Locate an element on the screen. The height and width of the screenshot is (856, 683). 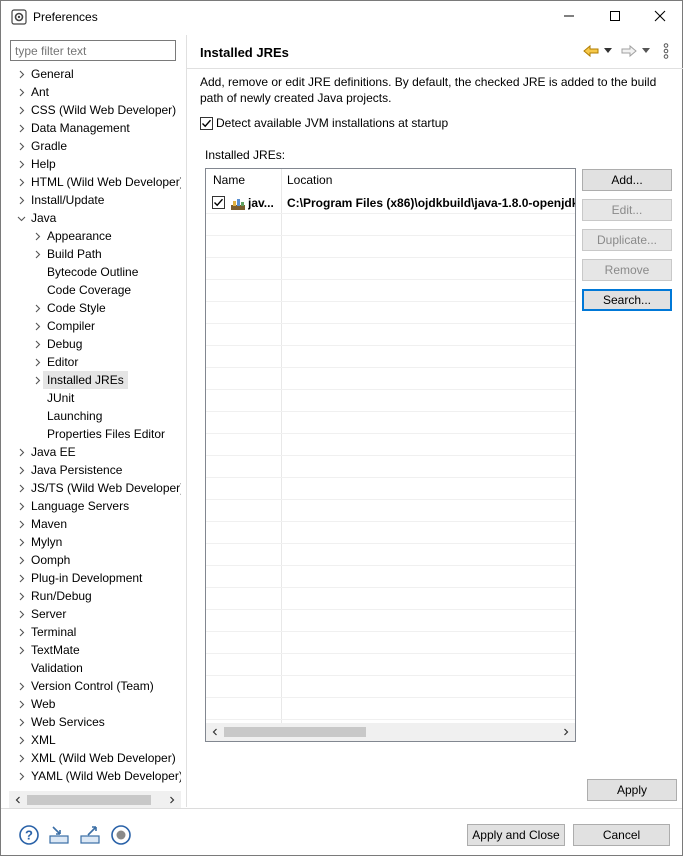
tree-item-web: Web is located at coordinates (95, 704).